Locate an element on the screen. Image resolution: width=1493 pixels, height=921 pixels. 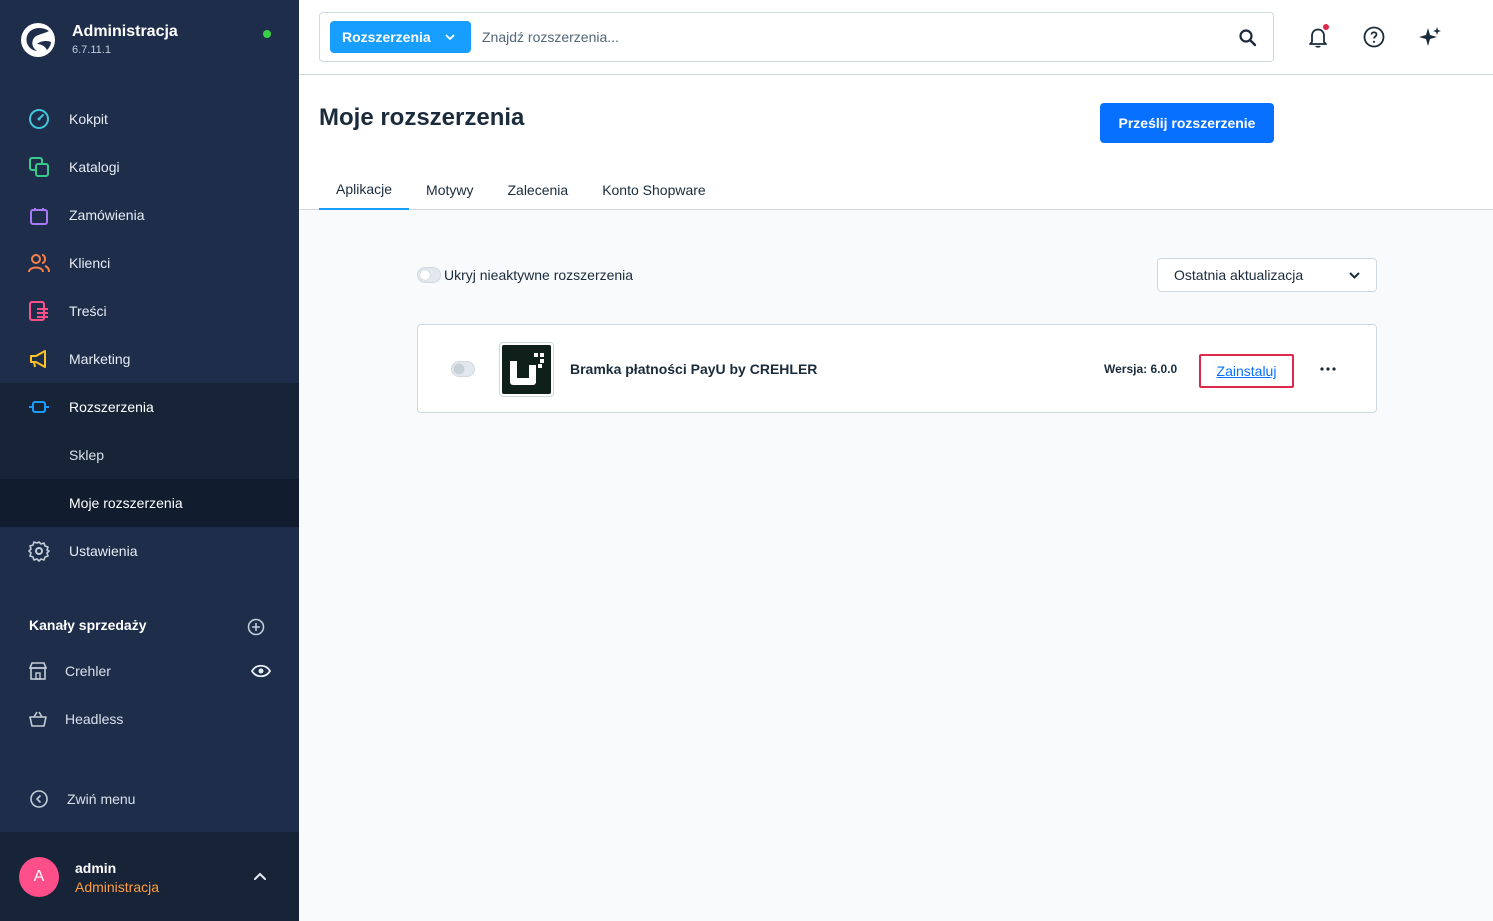
shopping-bag-icon is located at coordinates (39, 215).